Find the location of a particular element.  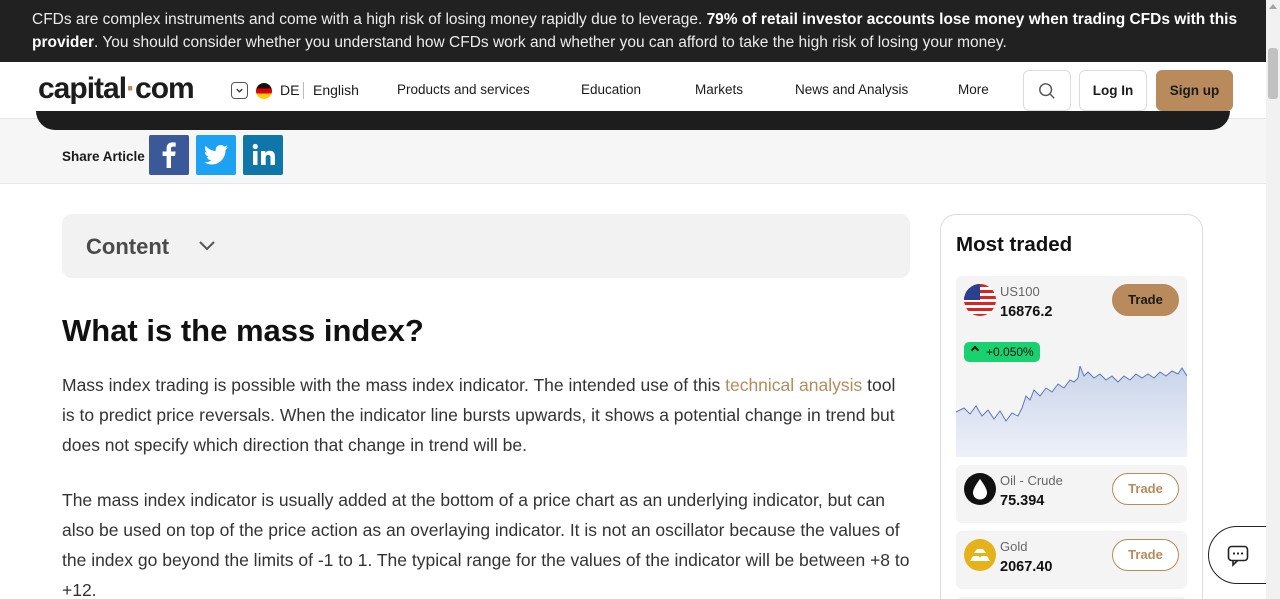

gold-bars-icon is located at coordinates (980, 555).